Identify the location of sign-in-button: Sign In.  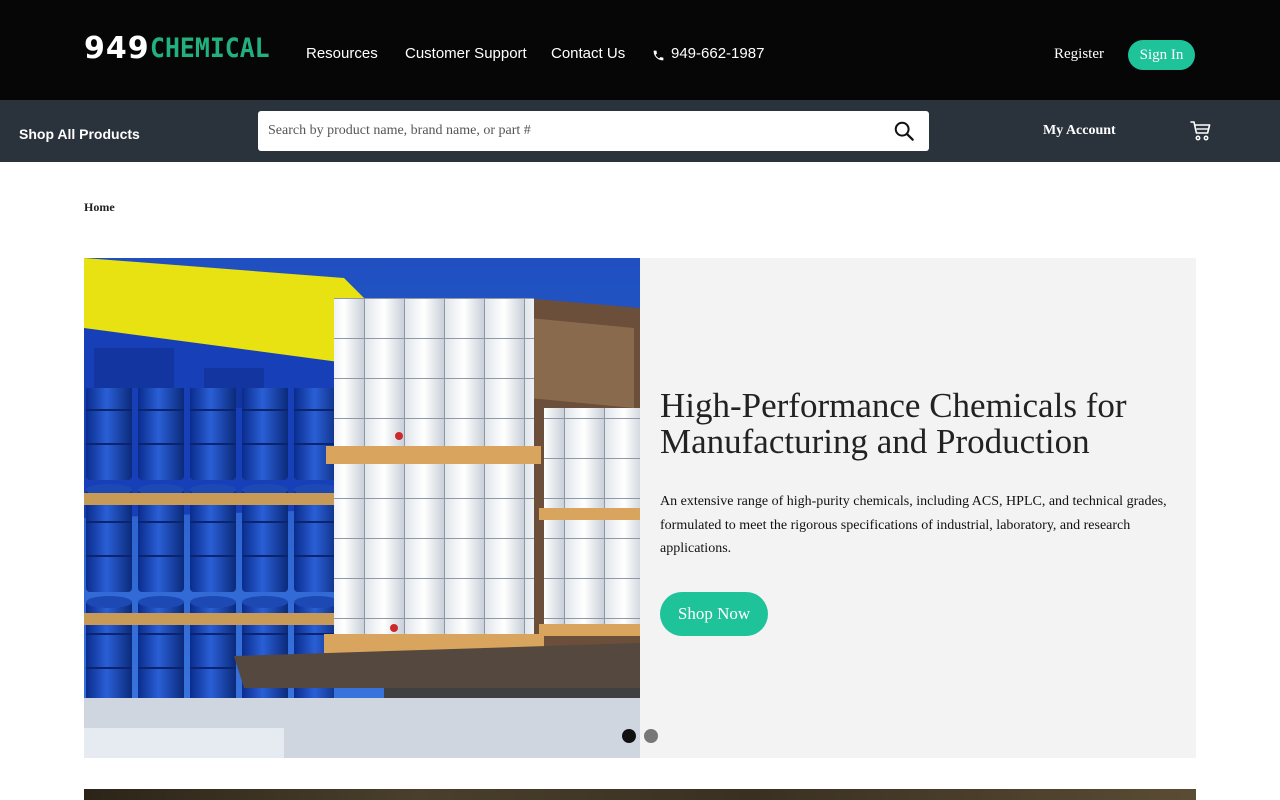
(1161, 55).